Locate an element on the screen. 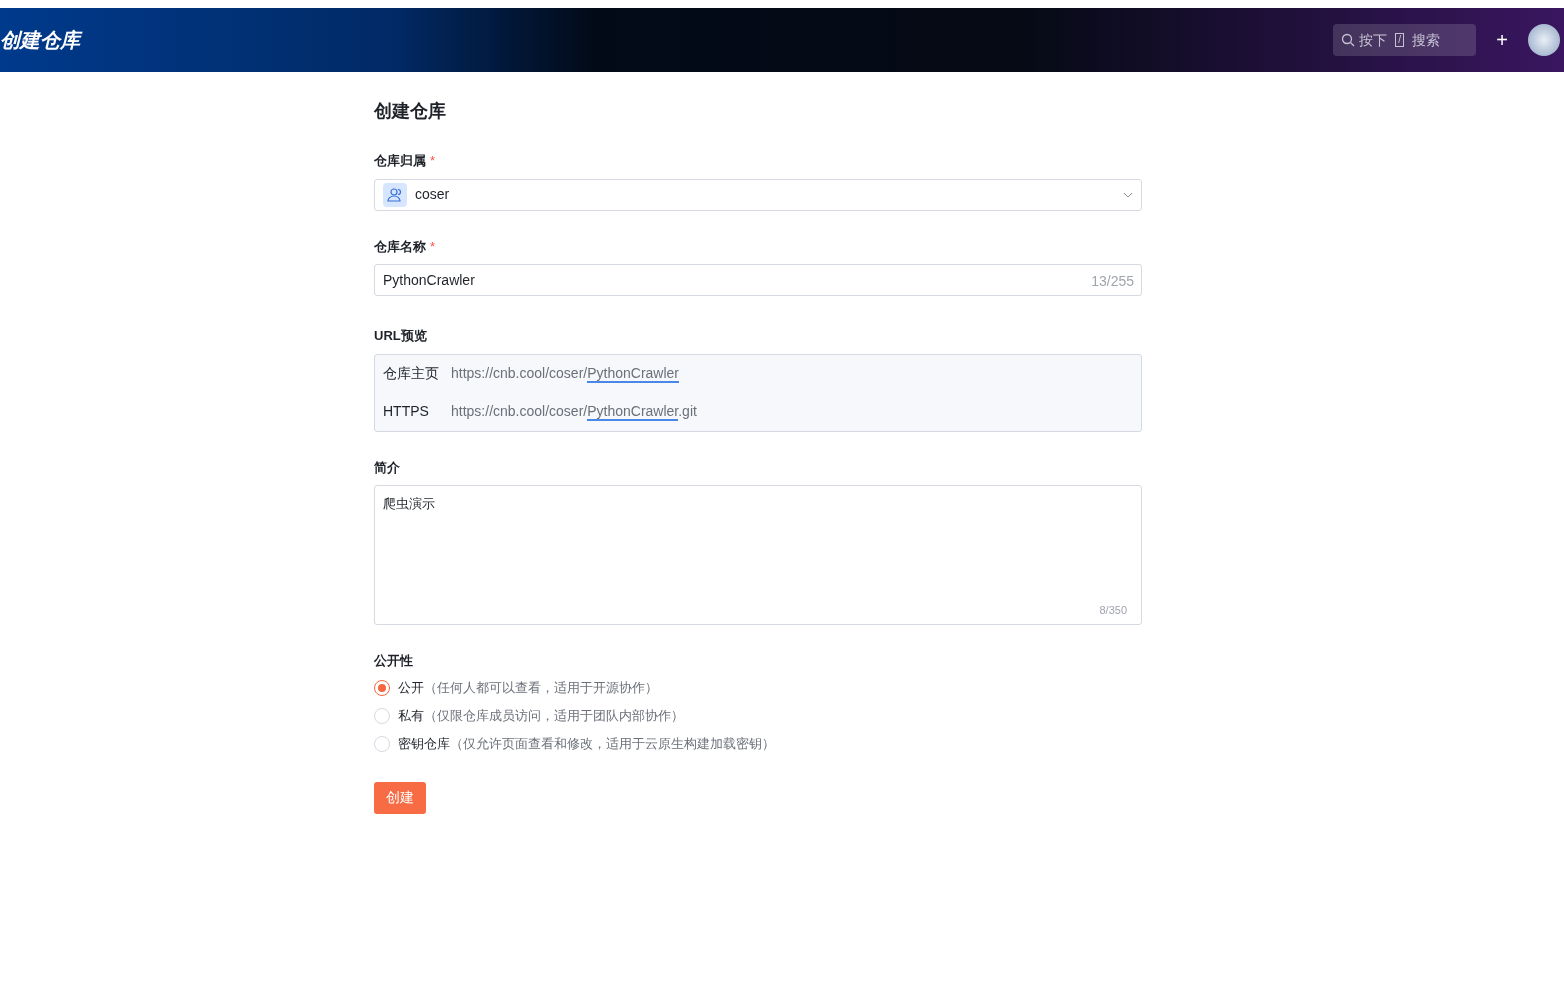  url-label: 仓库主页 is located at coordinates (411, 373).